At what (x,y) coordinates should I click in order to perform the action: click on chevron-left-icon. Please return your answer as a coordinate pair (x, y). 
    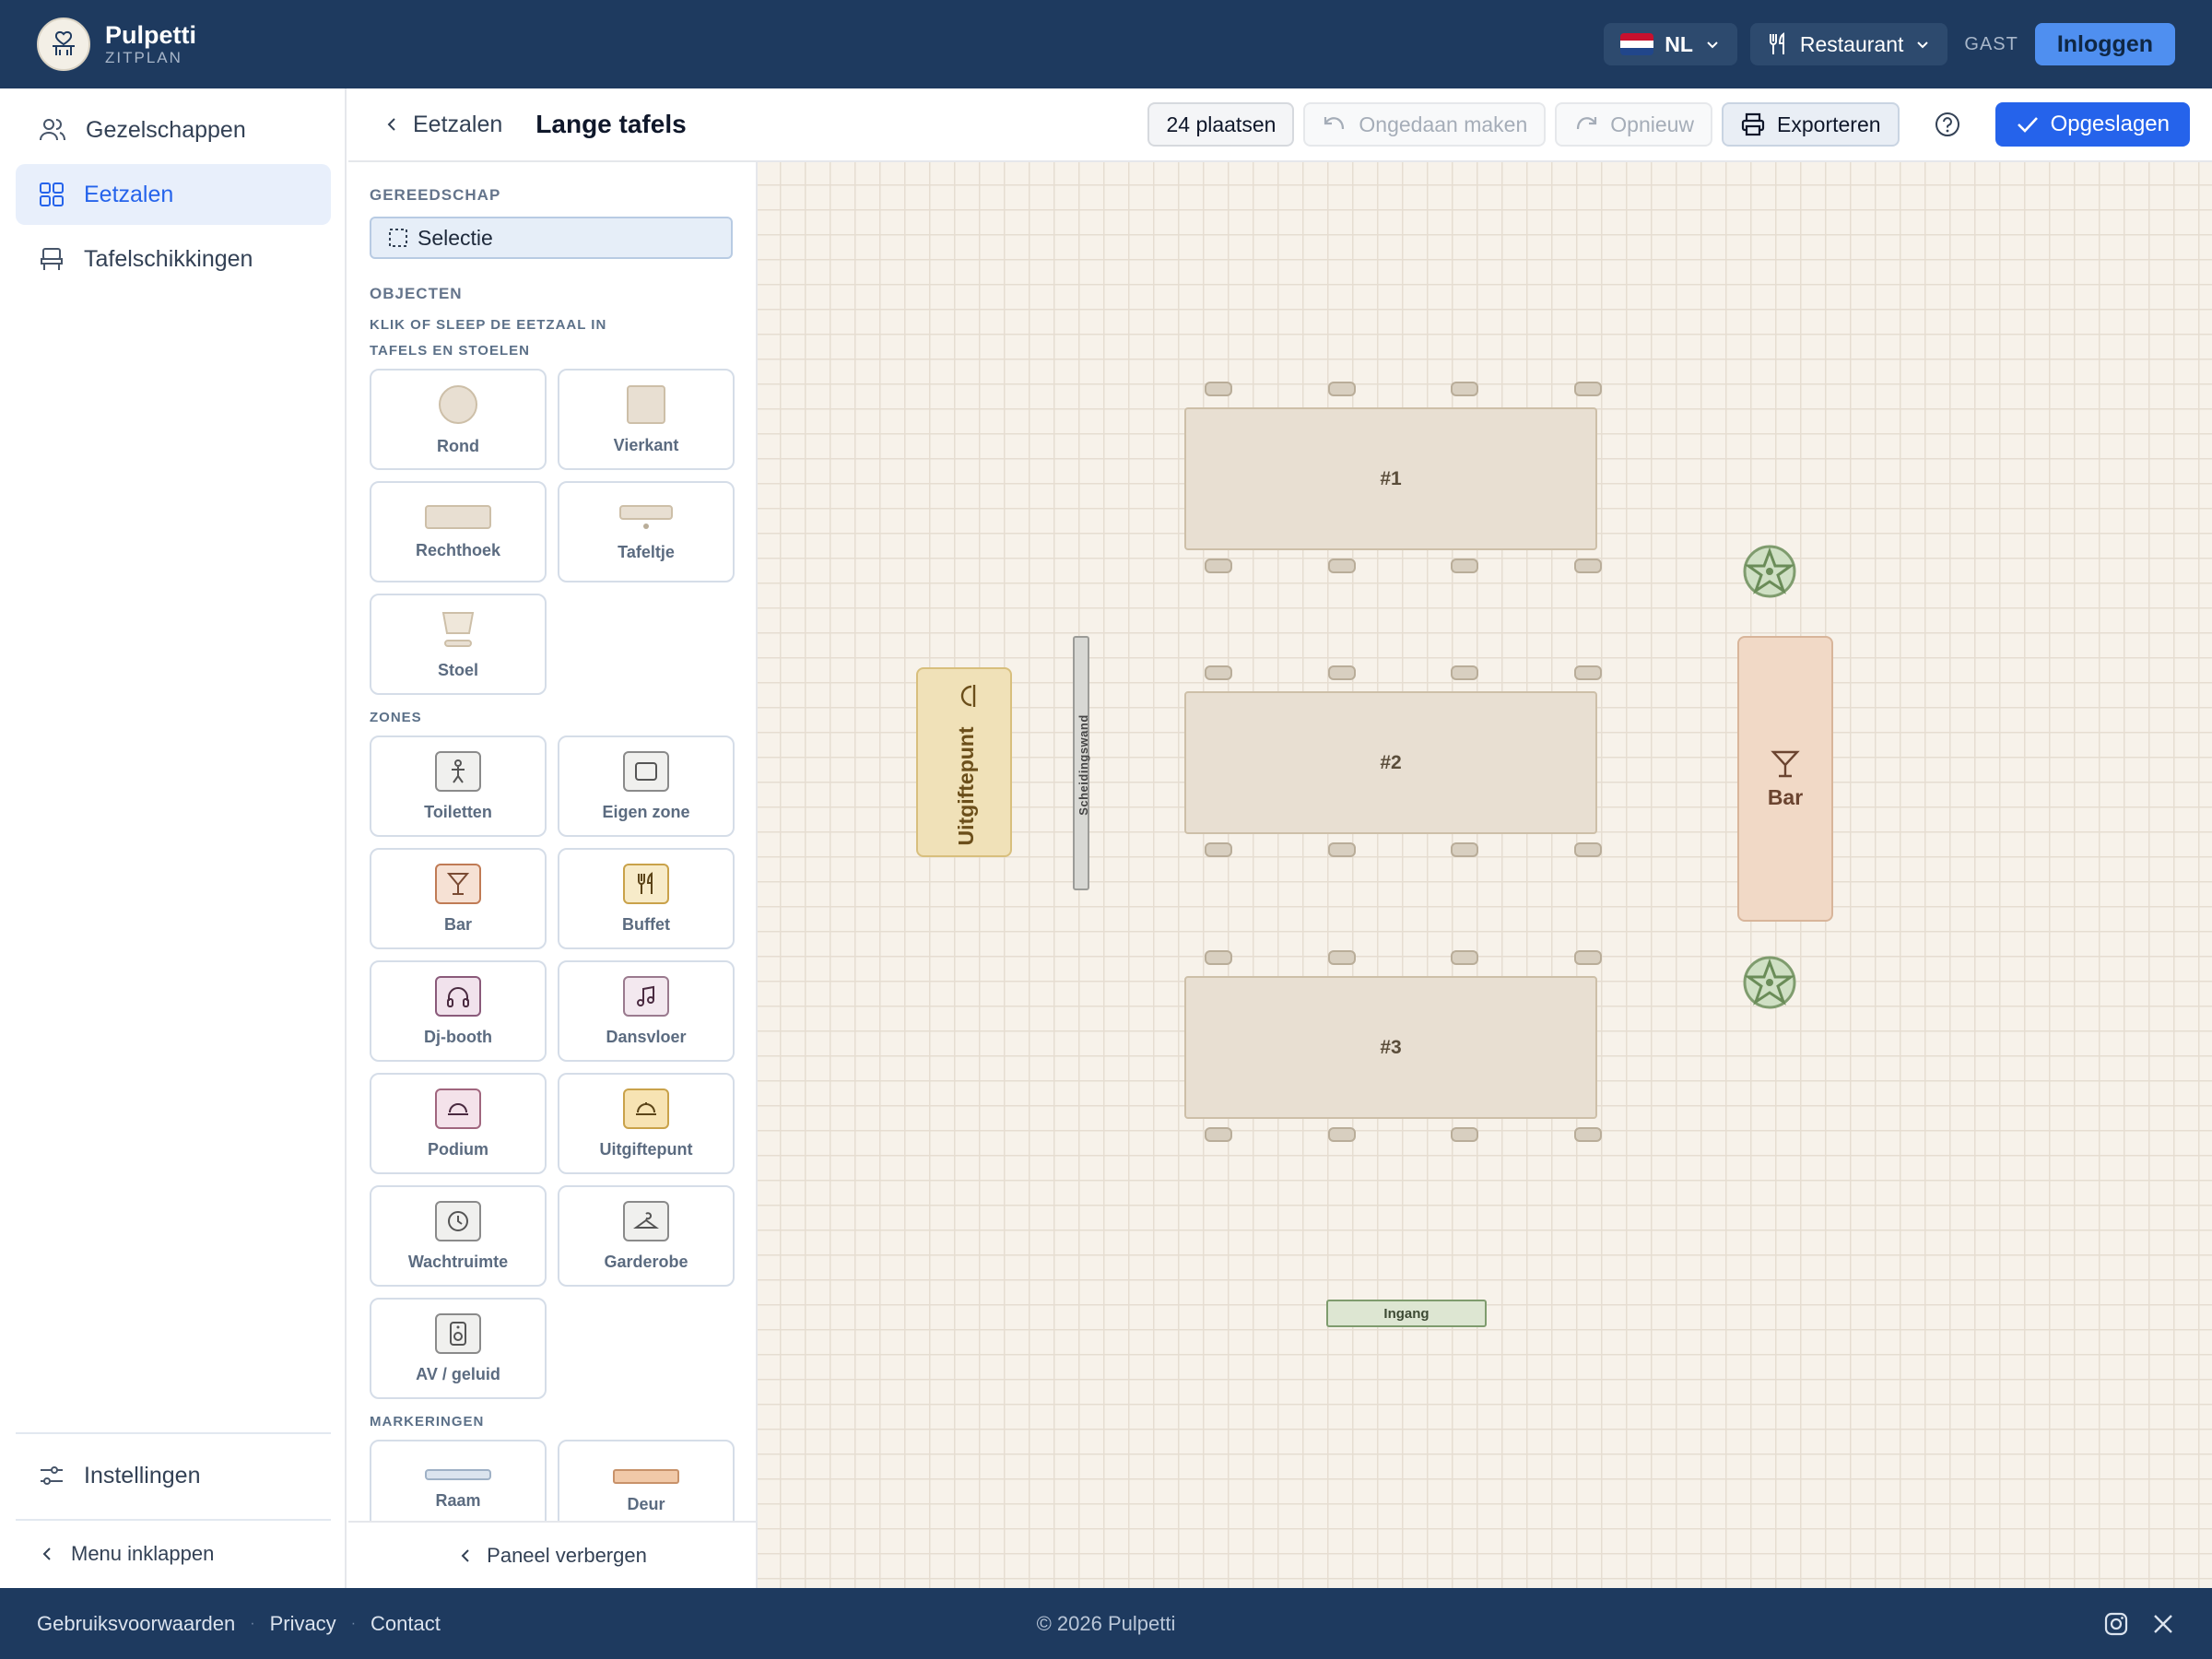
    Looking at the image, I should click on (465, 1555).